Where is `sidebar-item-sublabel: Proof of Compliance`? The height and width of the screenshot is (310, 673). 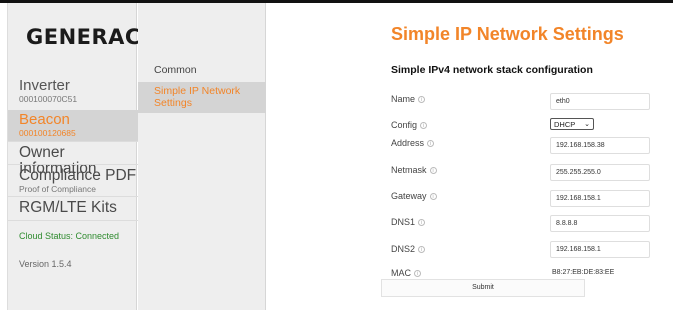 sidebar-item-sublabel: Proof of Compliance is located at coordinates (58, 189).